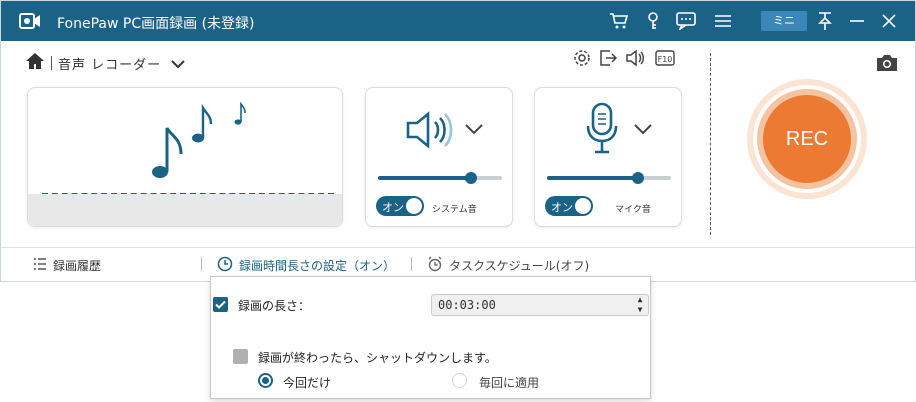 This screenshot has height=402, width=916. I want to click on svg-text: F10, so click(665, 59).